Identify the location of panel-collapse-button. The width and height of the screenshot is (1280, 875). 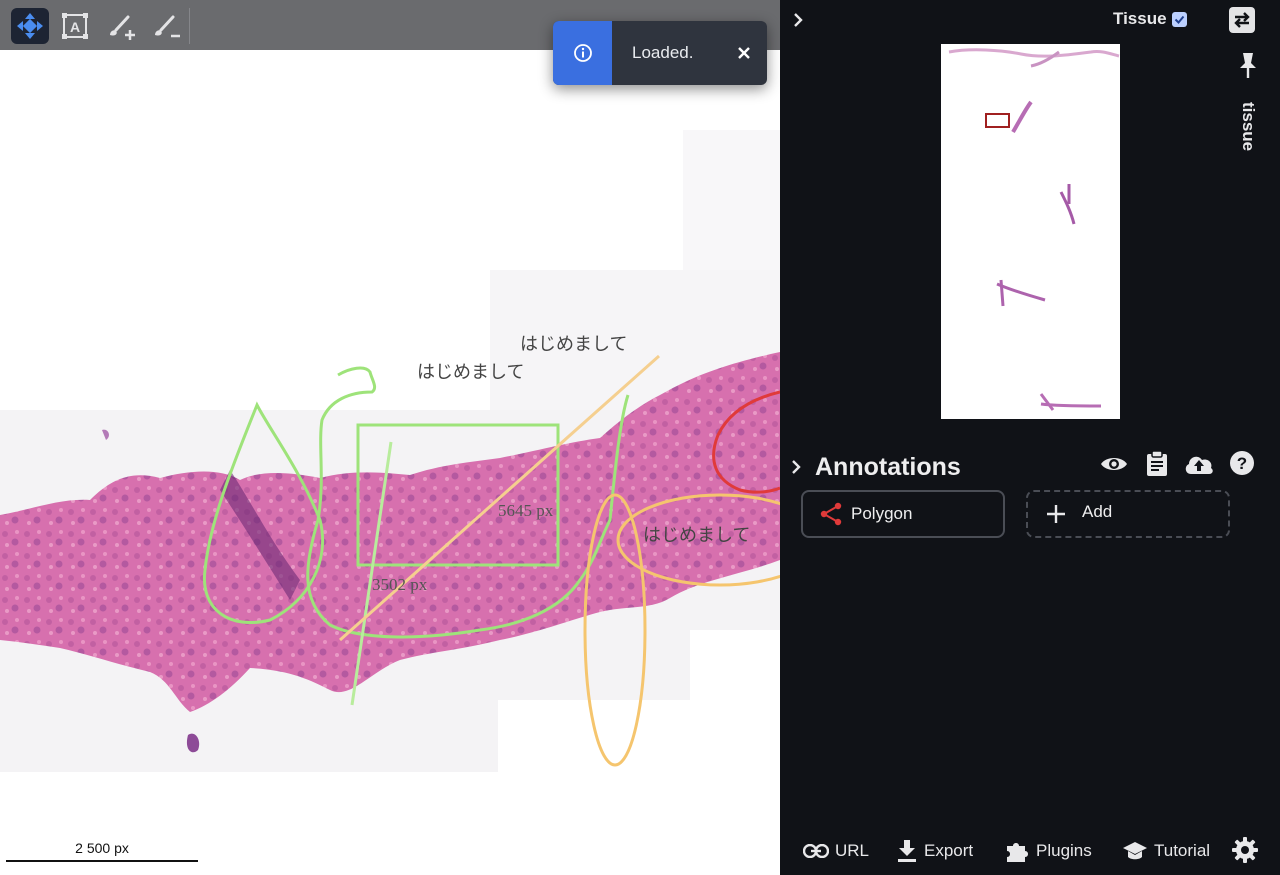
(798, 20).